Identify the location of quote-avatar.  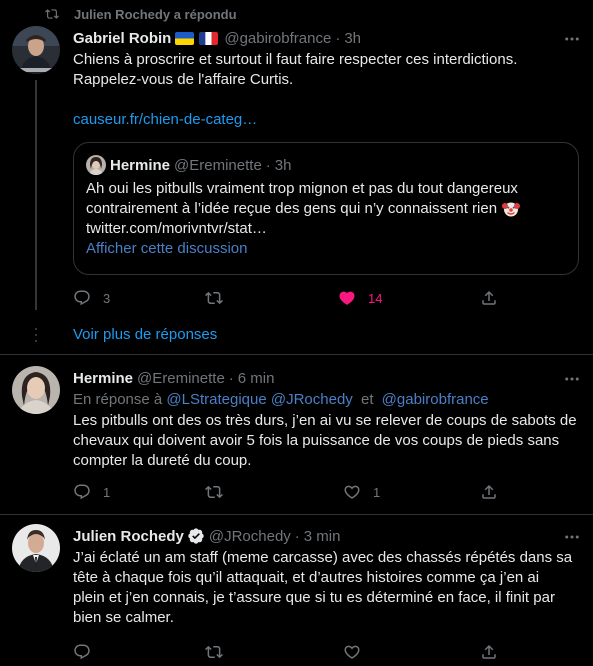
(96, 165).